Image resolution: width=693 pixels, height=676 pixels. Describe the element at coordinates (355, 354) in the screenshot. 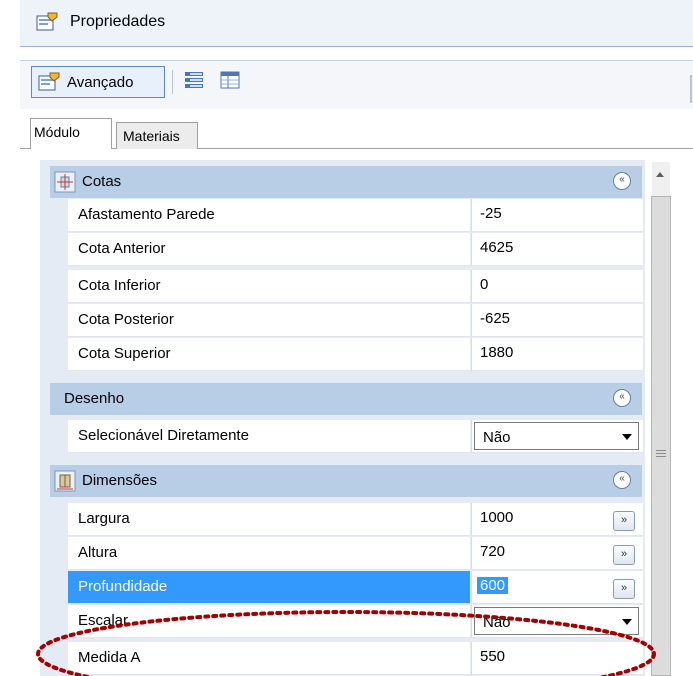

I see `property-row-cota-superior: Cota Superior 1880` at that location.